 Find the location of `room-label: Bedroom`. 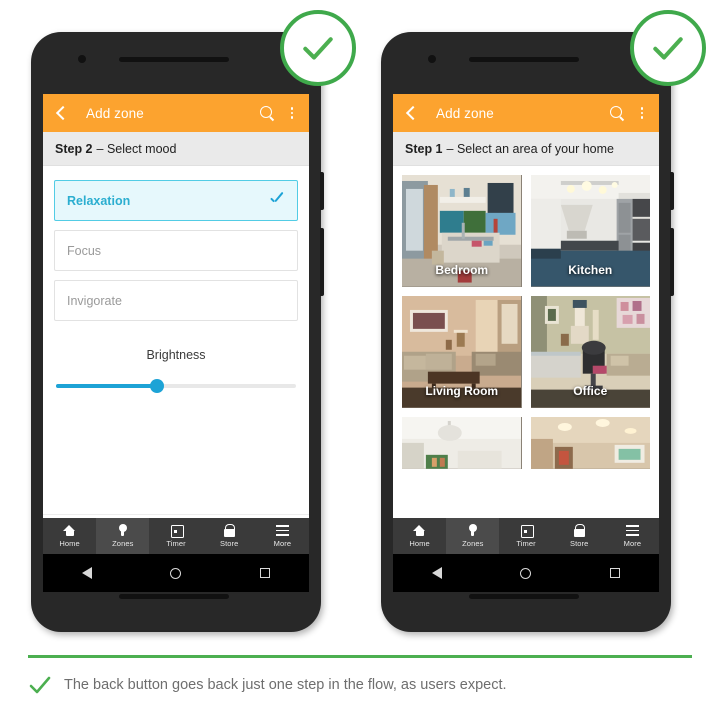

room-label: Bedroom is located at coordinates (462, 270).